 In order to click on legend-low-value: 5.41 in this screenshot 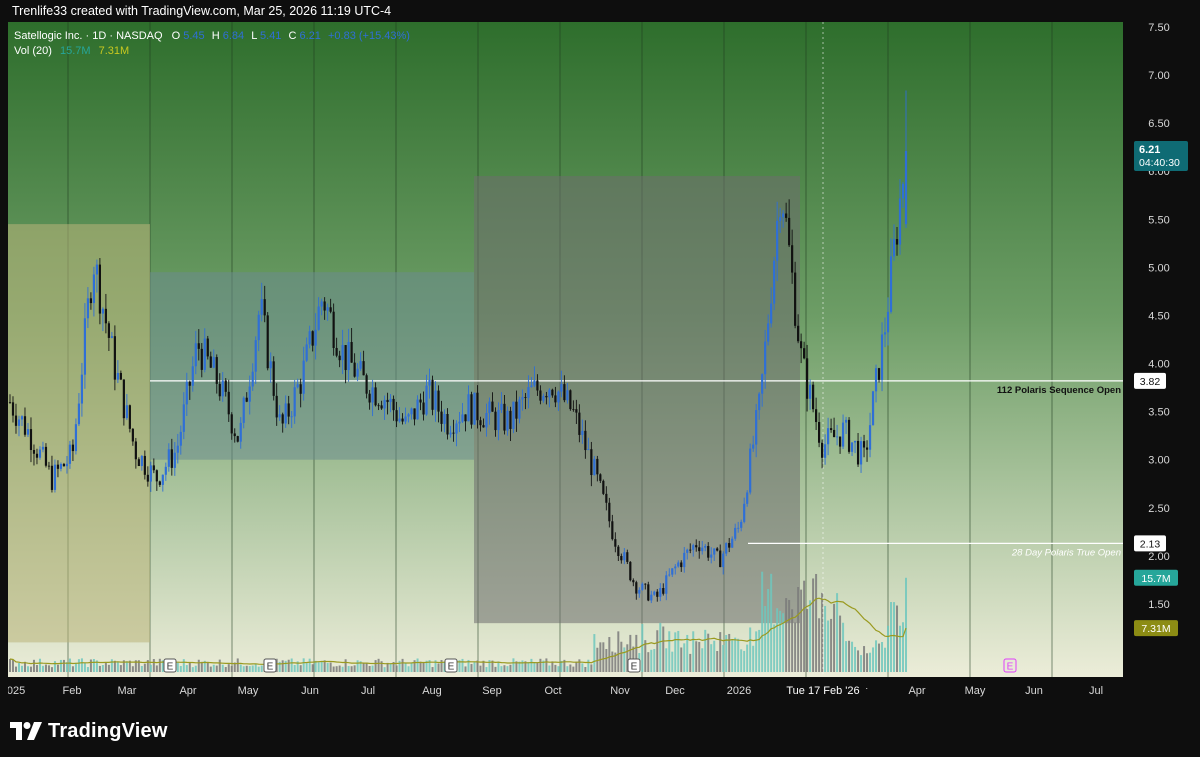, I will do `click(270, 36)`.